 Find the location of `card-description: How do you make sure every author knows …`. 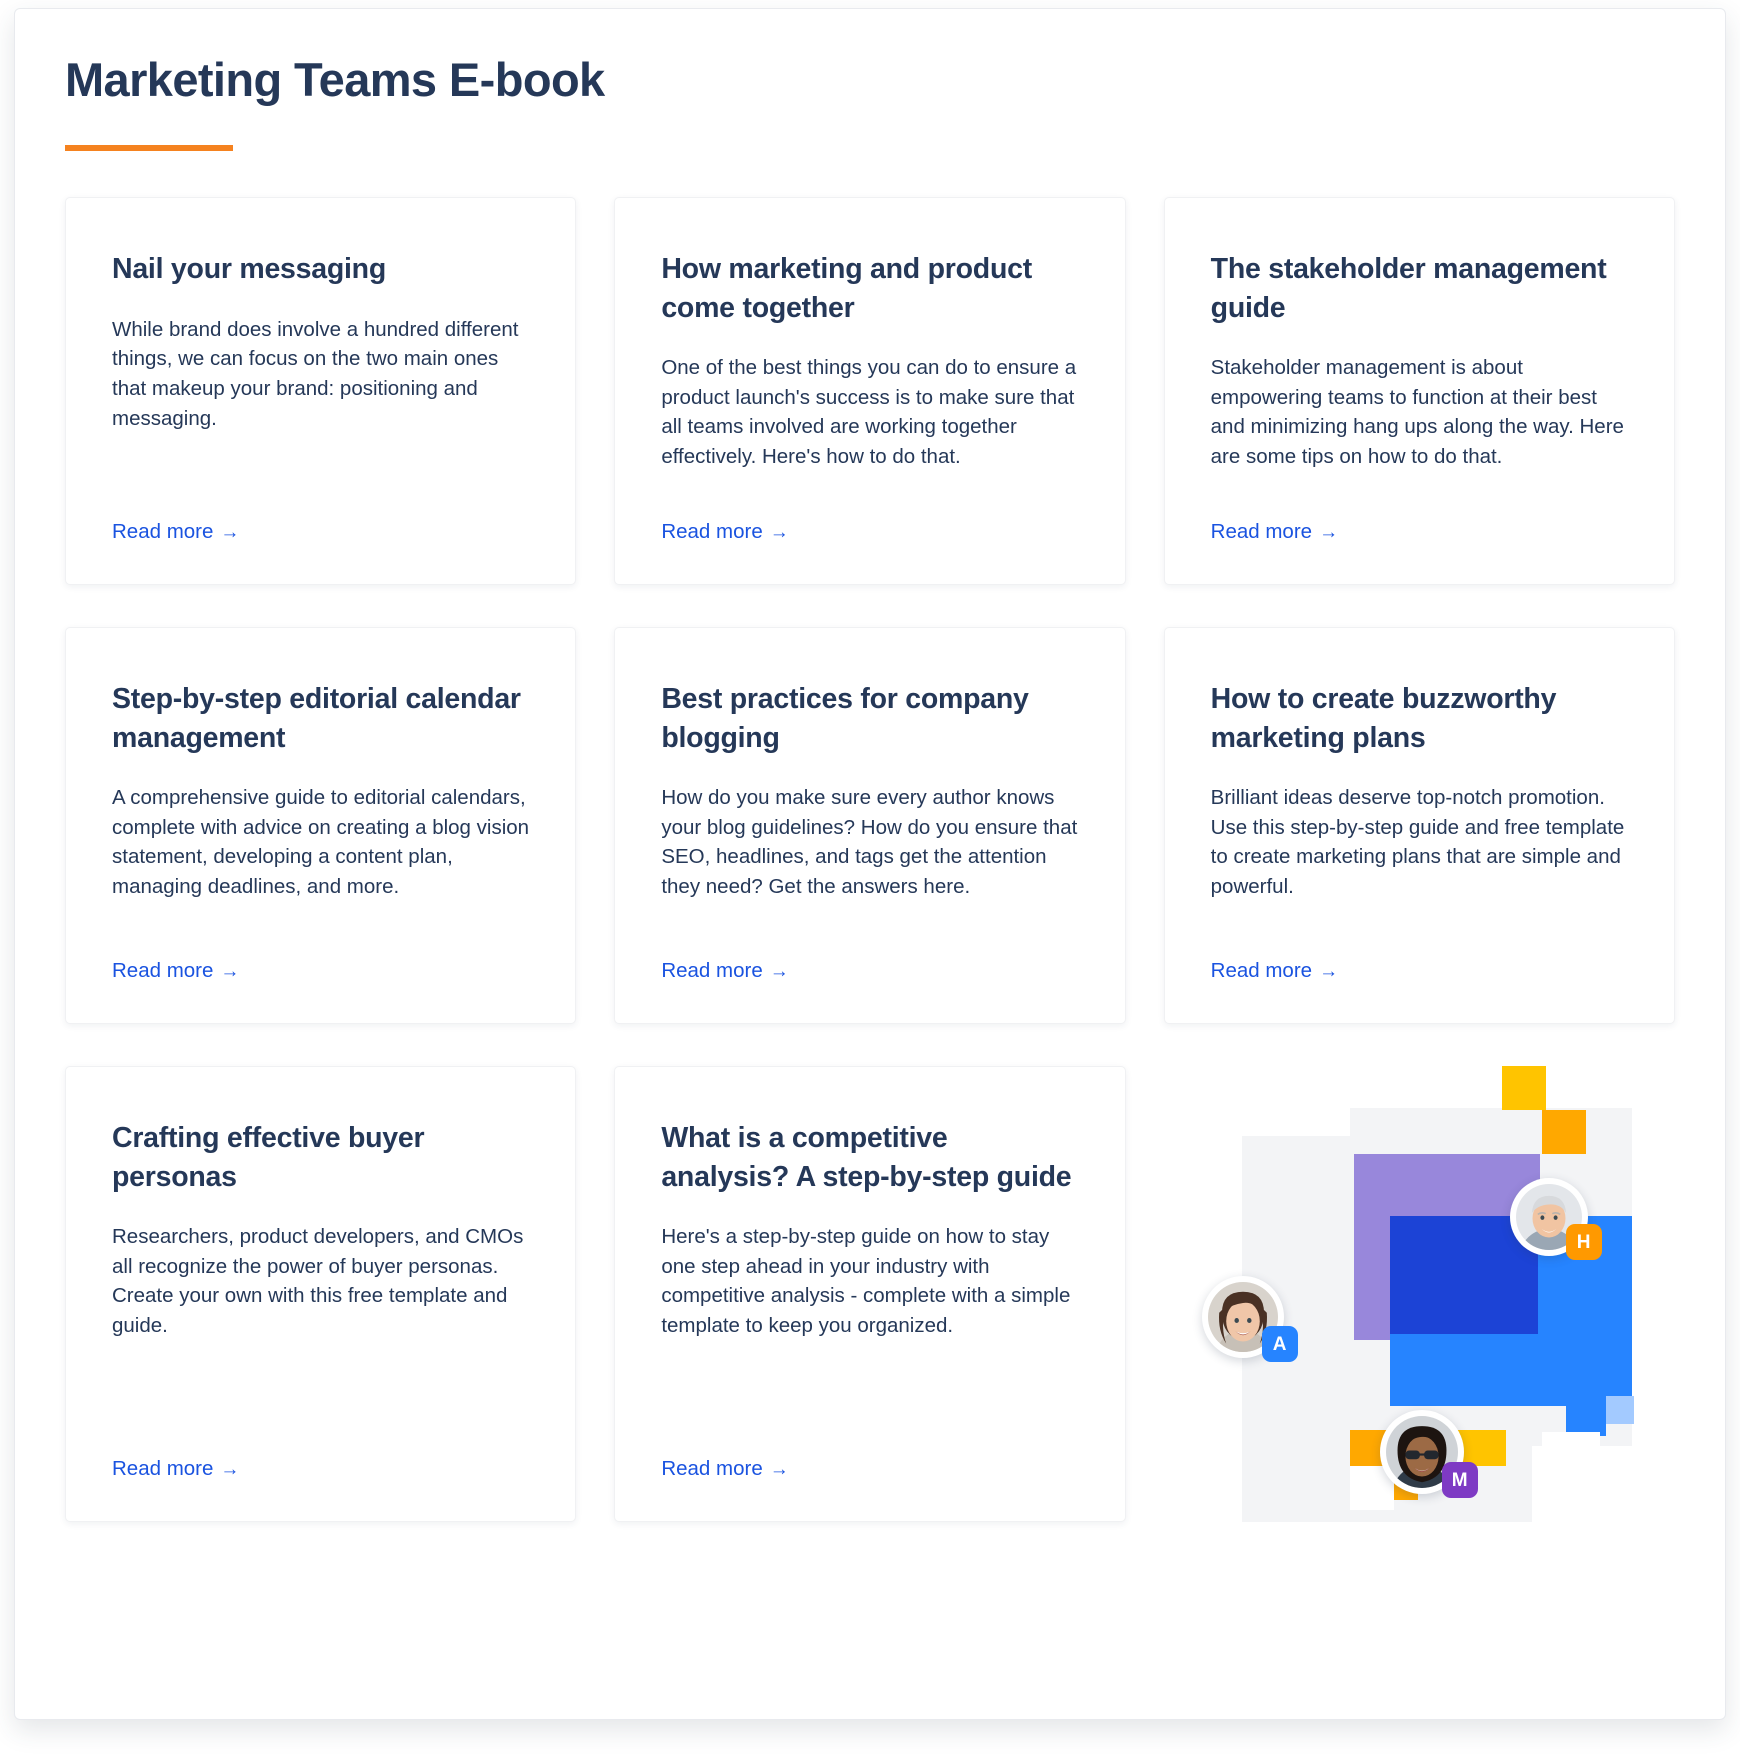

card-description: How do you make sure every author knows … is located at coordinates (869, 842).